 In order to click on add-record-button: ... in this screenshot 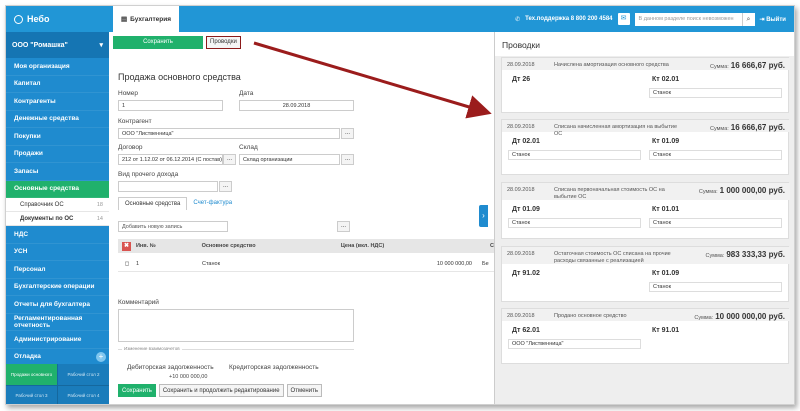, I will do `click(343, 226)`.